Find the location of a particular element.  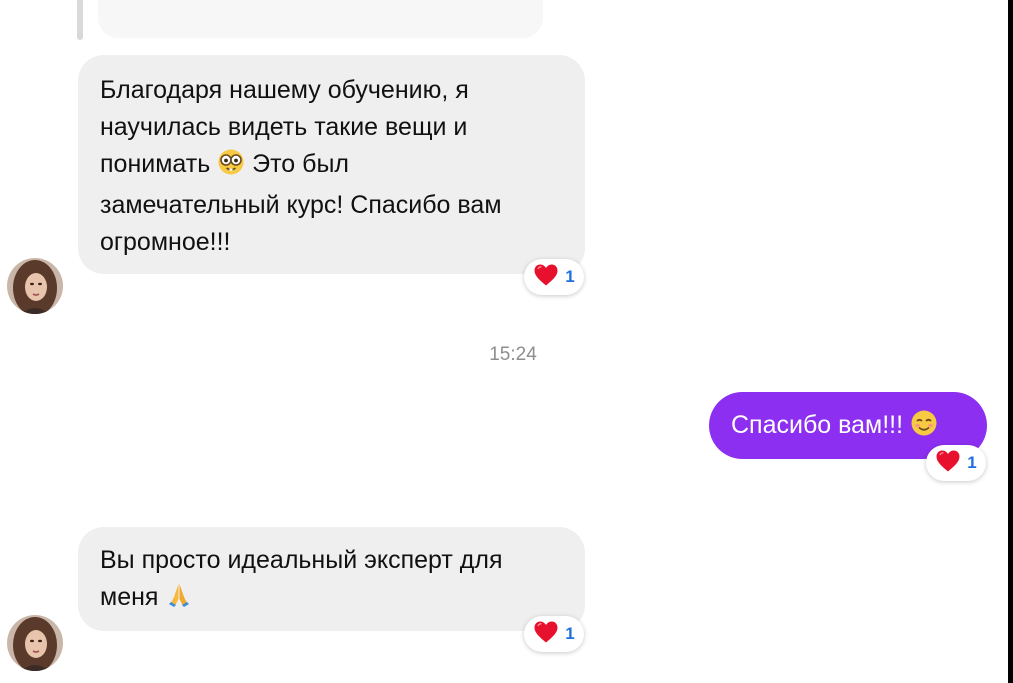

message-text-line: научилась видеть такие вещи и is located at coordinates (284, 127).